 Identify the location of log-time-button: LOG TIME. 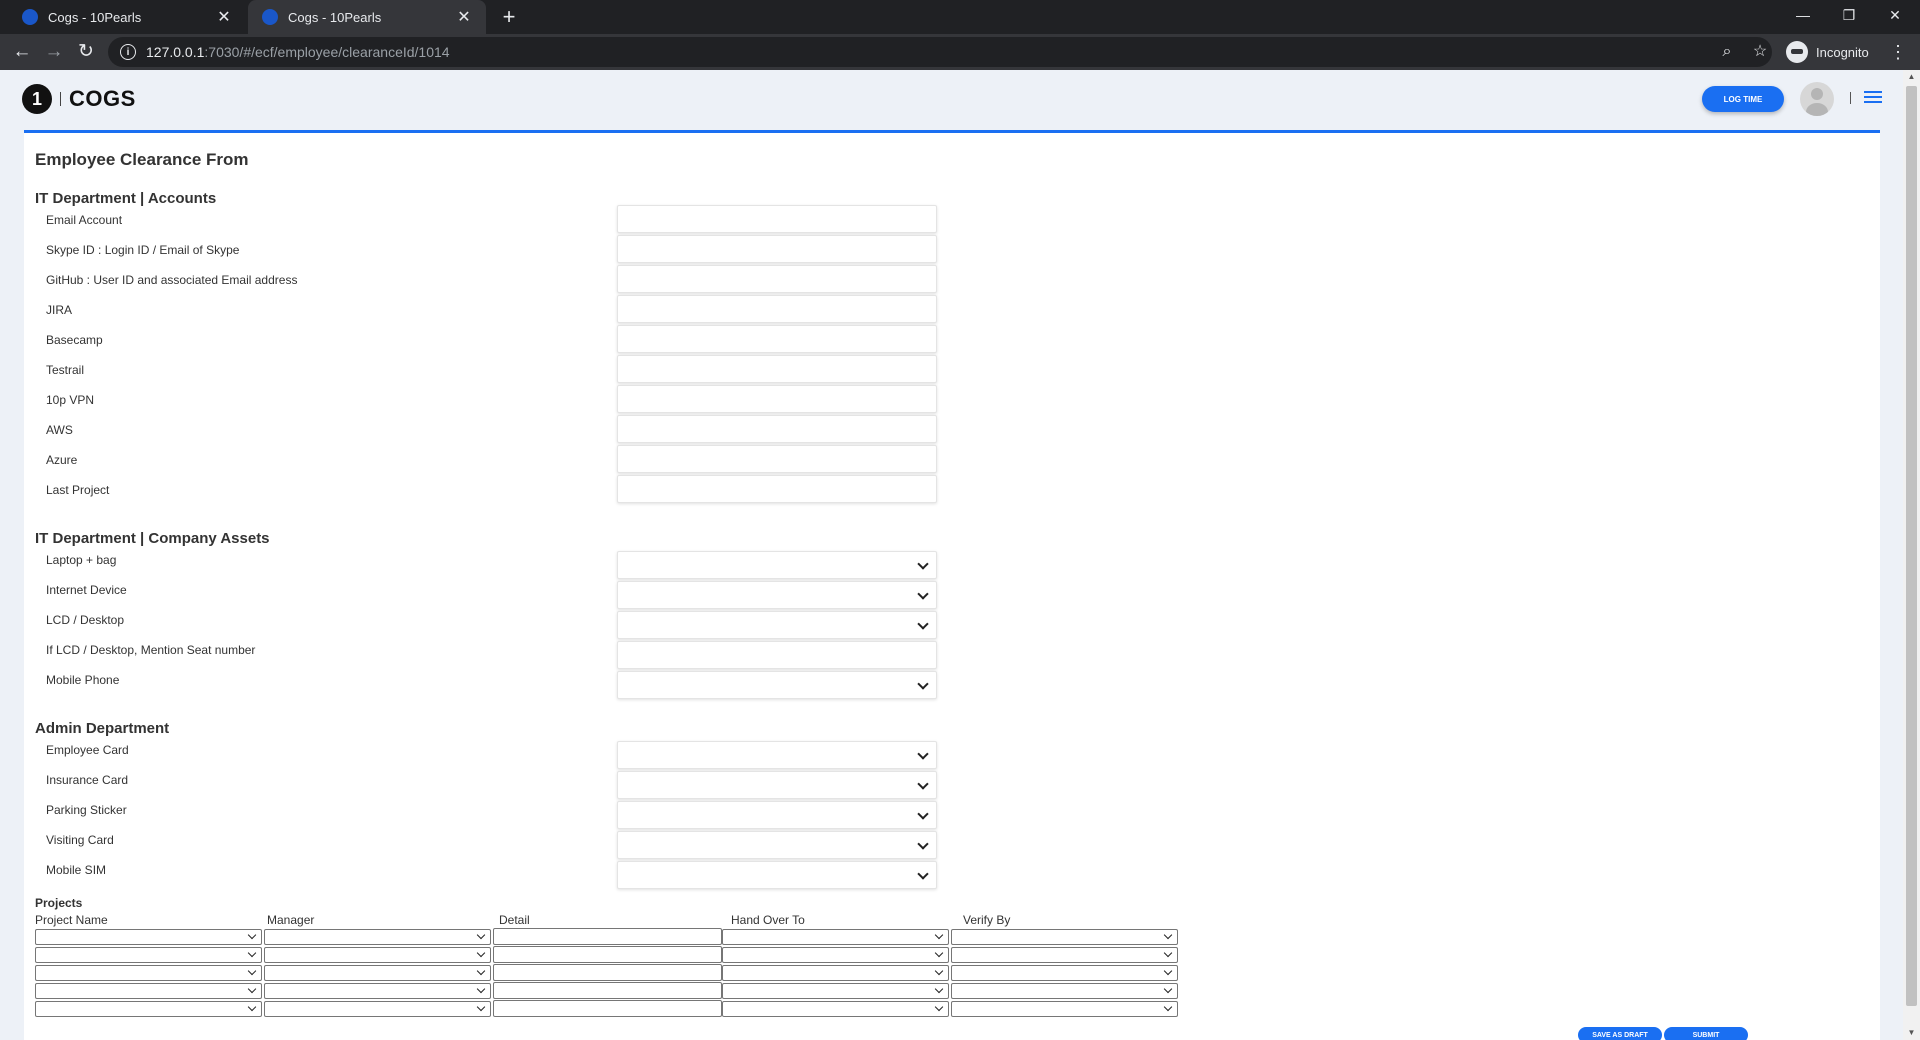
(1743, 99).